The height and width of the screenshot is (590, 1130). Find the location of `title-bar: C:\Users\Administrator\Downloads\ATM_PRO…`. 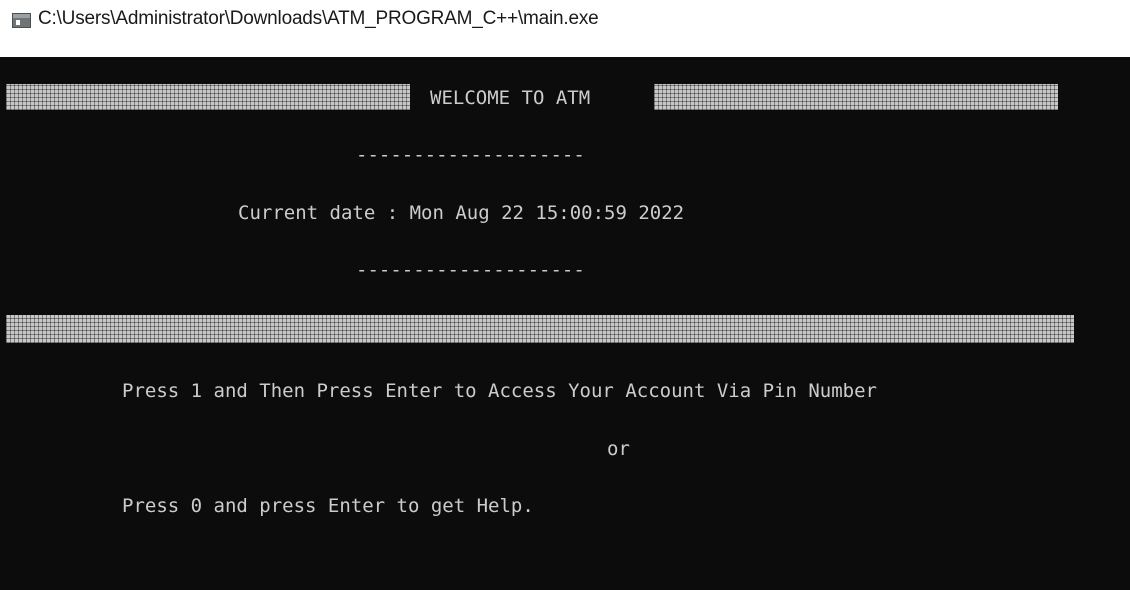

title-bar: C:\Users\Administrator\Downloads\ATM_PRO… is located at coordinates (565, 28).